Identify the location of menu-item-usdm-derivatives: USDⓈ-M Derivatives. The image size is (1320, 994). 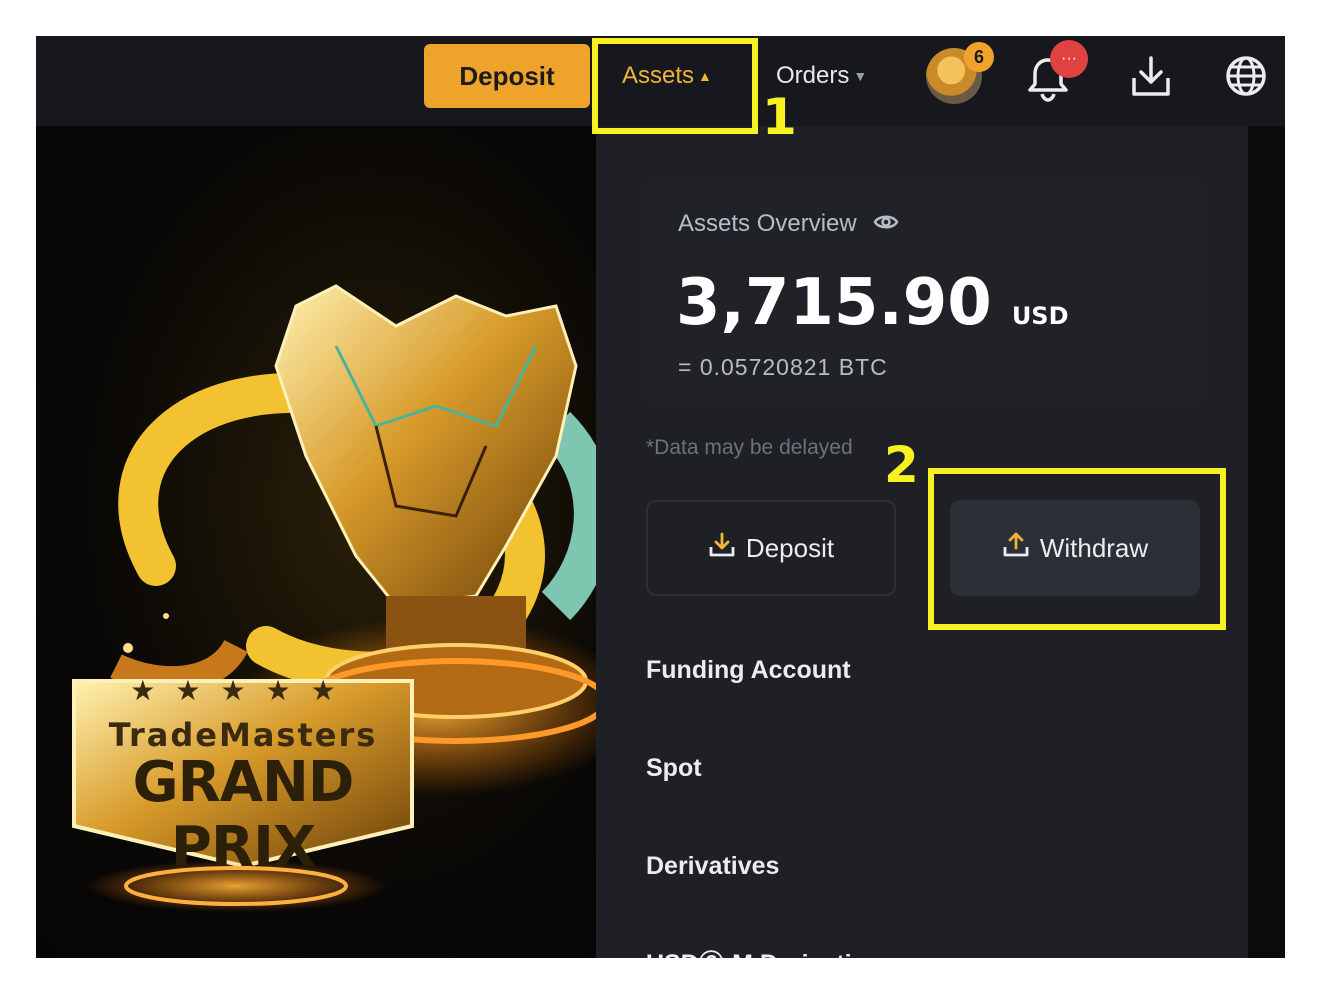
(769, 951).